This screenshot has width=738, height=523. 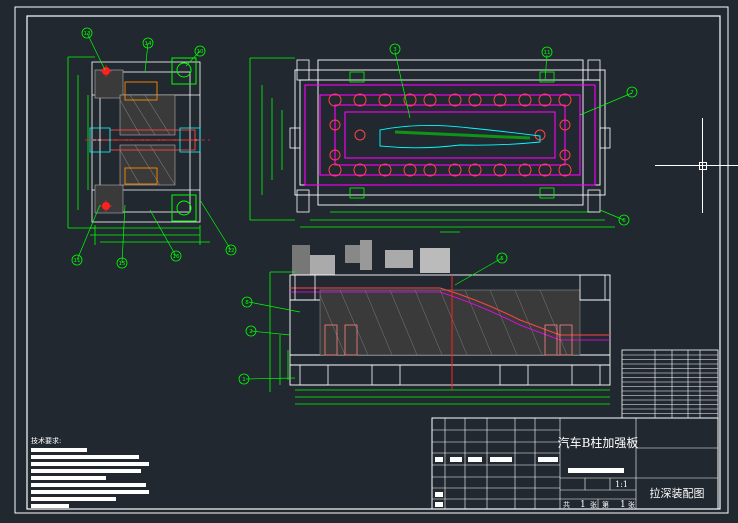 What do you see at coordinates (122, 264) in the screenshot?
I see `svg-text: 15` at bounding box center [122, 264].